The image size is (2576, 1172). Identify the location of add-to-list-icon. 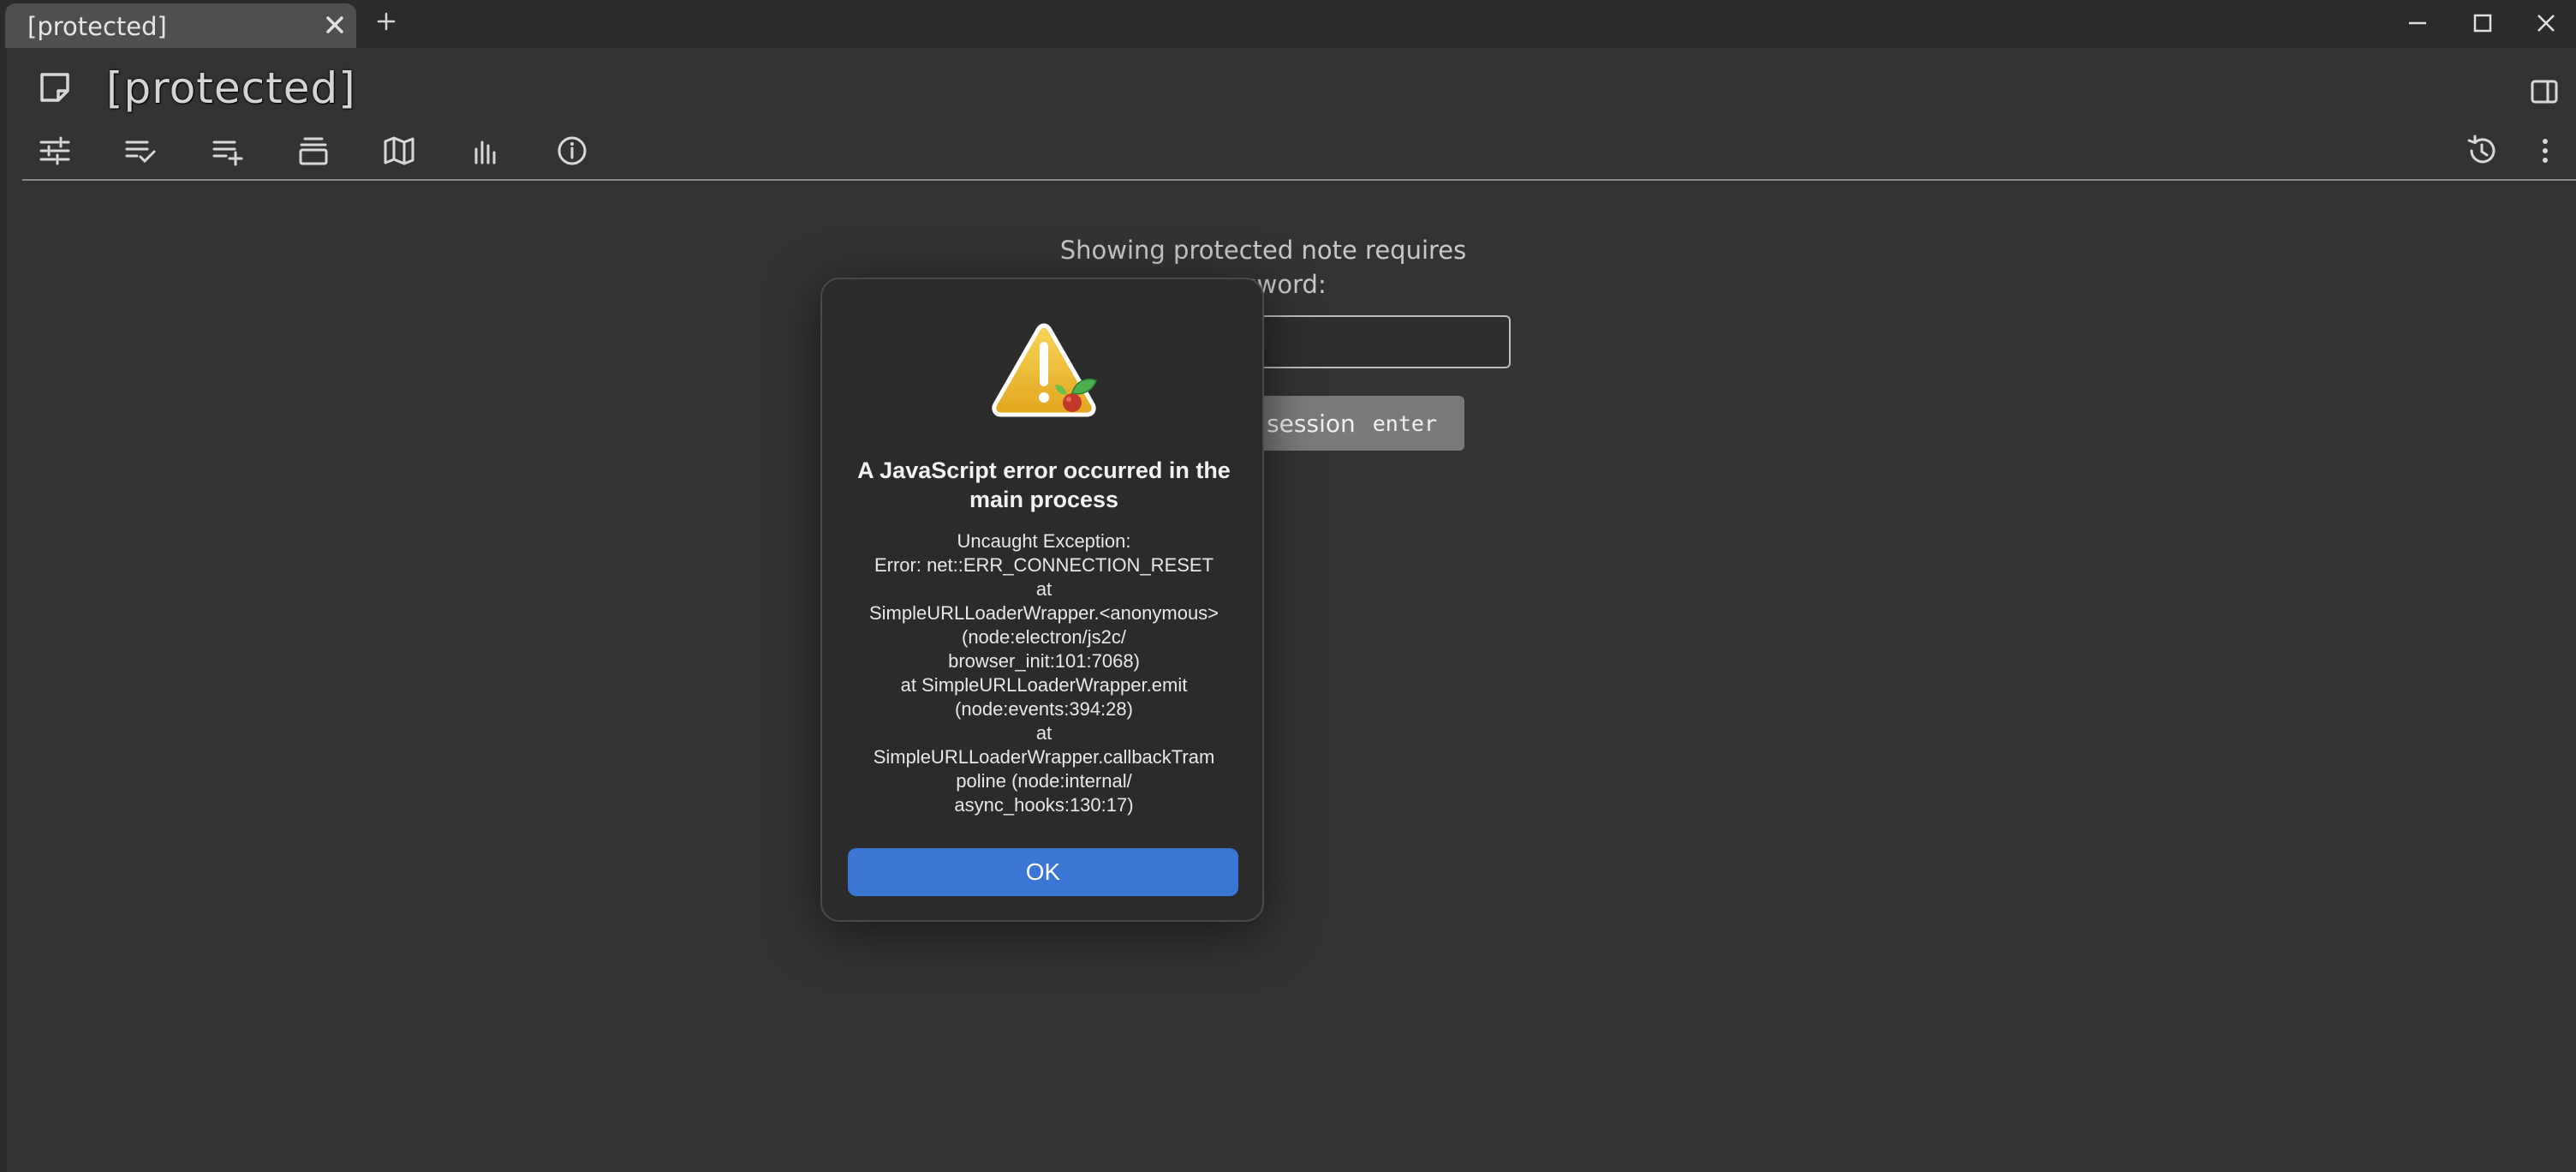
(228, 151).